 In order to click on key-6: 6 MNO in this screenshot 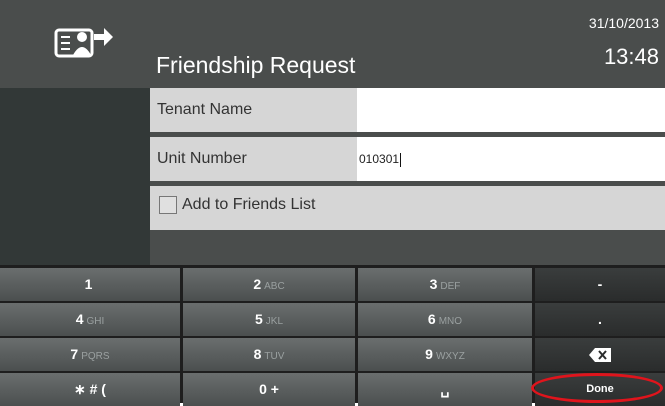, I will do `click(445, 319)`.